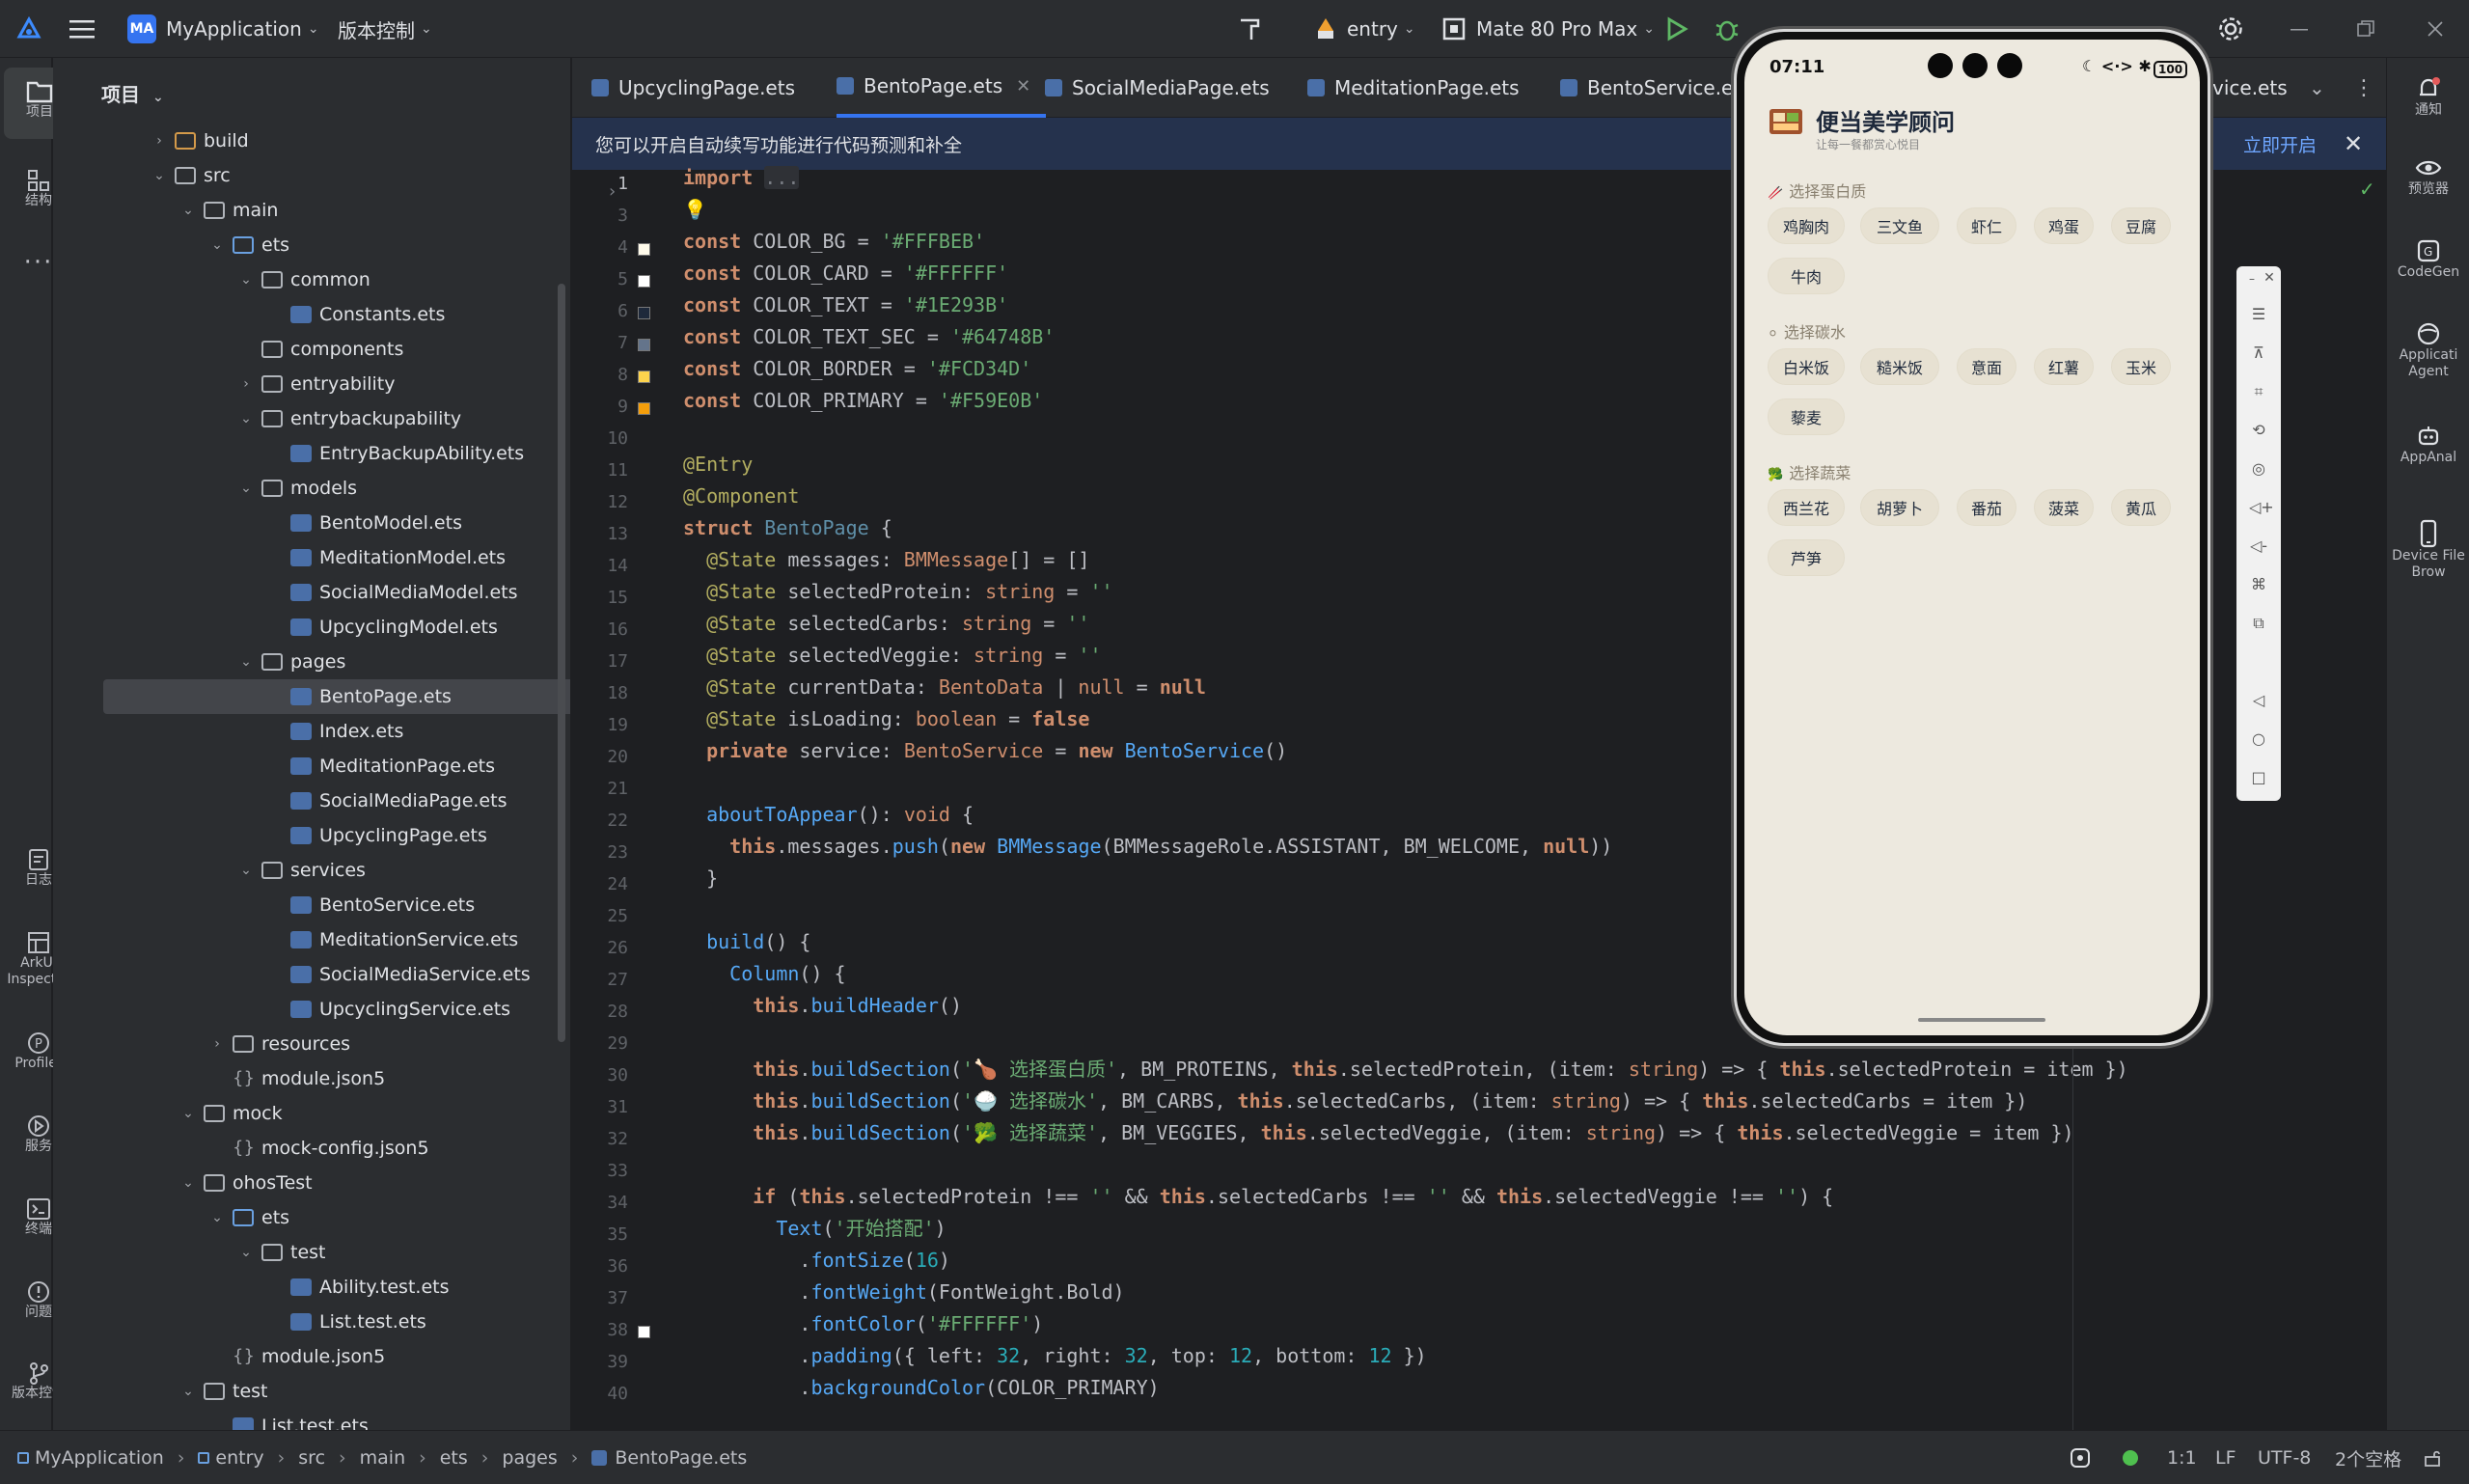  Describe the element at coordinates (886, 719) in the screenshot. I see `code-line: @State isLoading: boolean = false` at that location.